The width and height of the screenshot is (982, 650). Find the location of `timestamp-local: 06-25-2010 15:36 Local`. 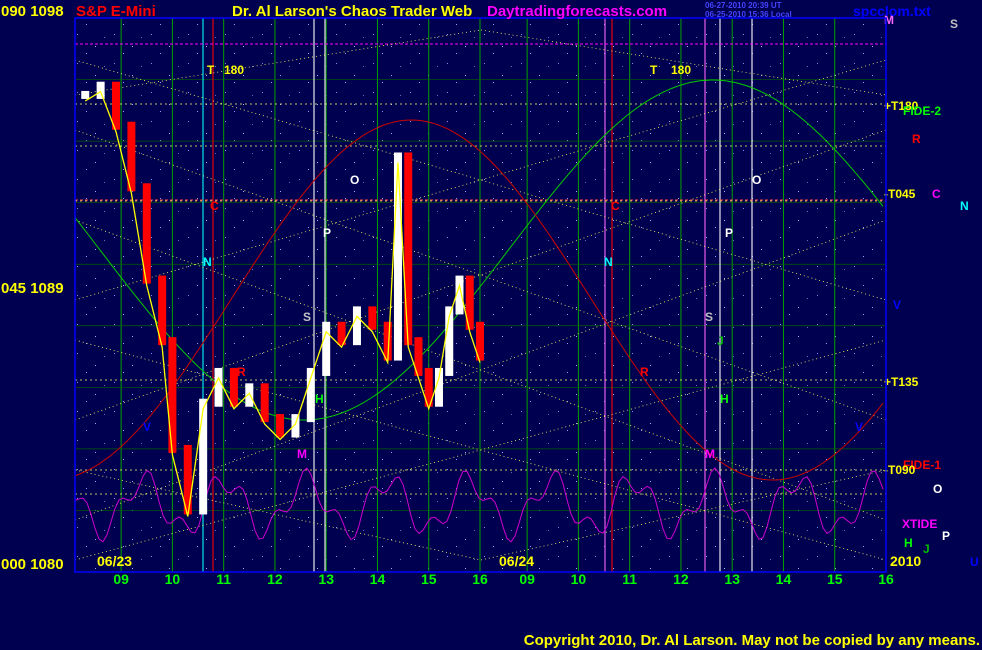

timestamp-local: 06-25-2010 15:36 Local is located at coordinates (748, 14).